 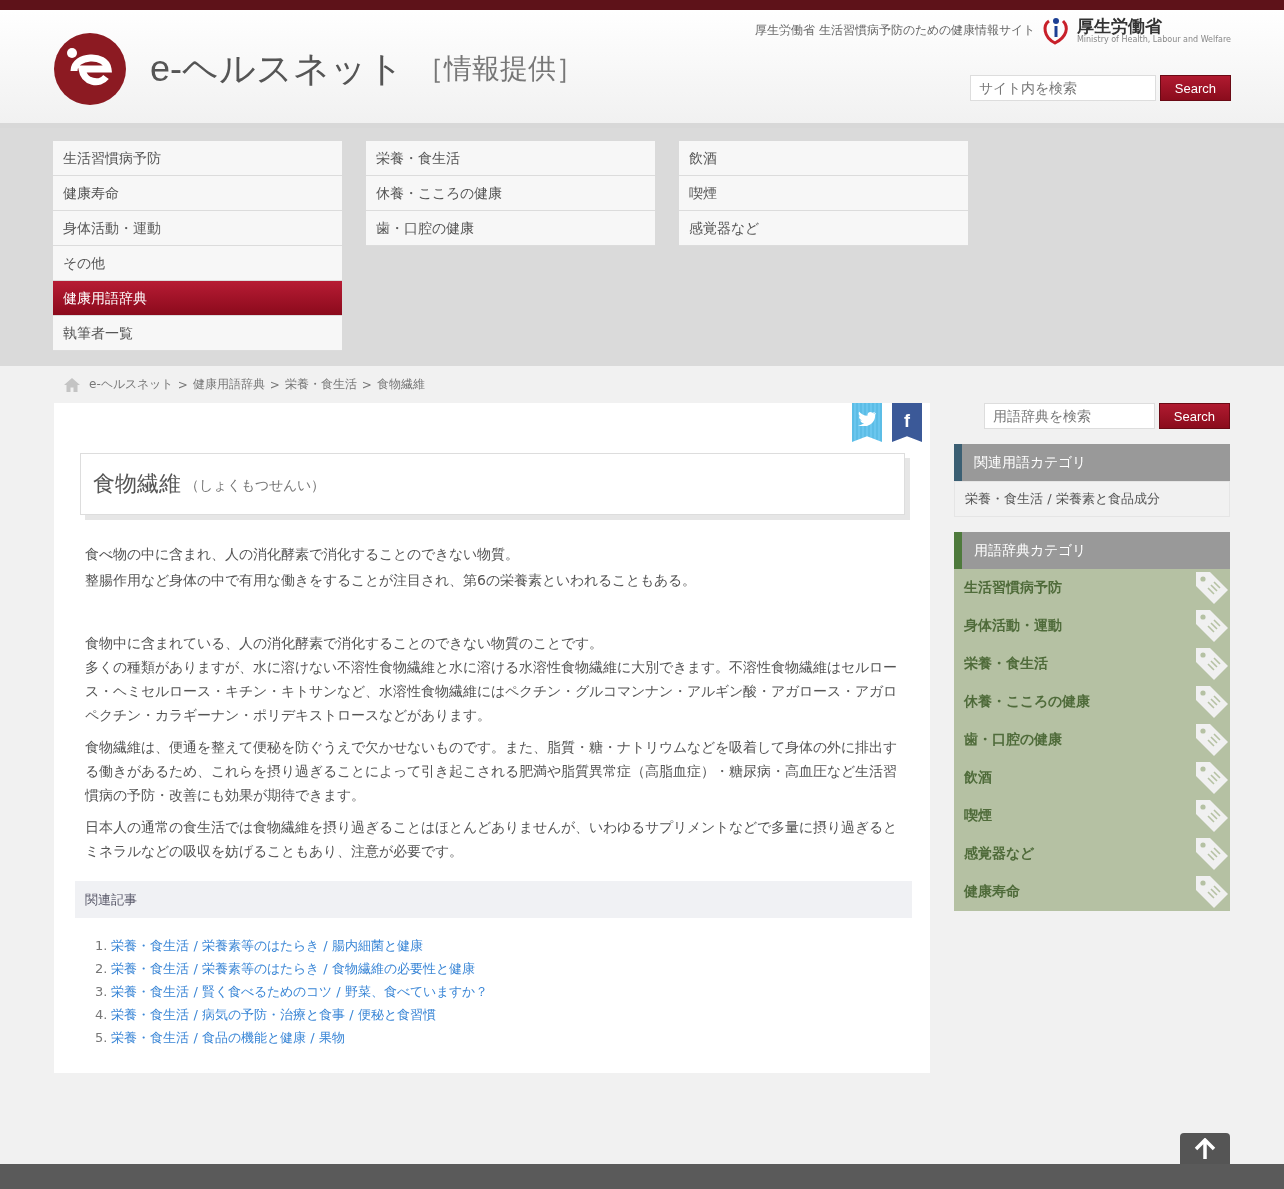 I want to click on glossary-search-field: 用語辞典を検索, so click(x=1069, y=416).